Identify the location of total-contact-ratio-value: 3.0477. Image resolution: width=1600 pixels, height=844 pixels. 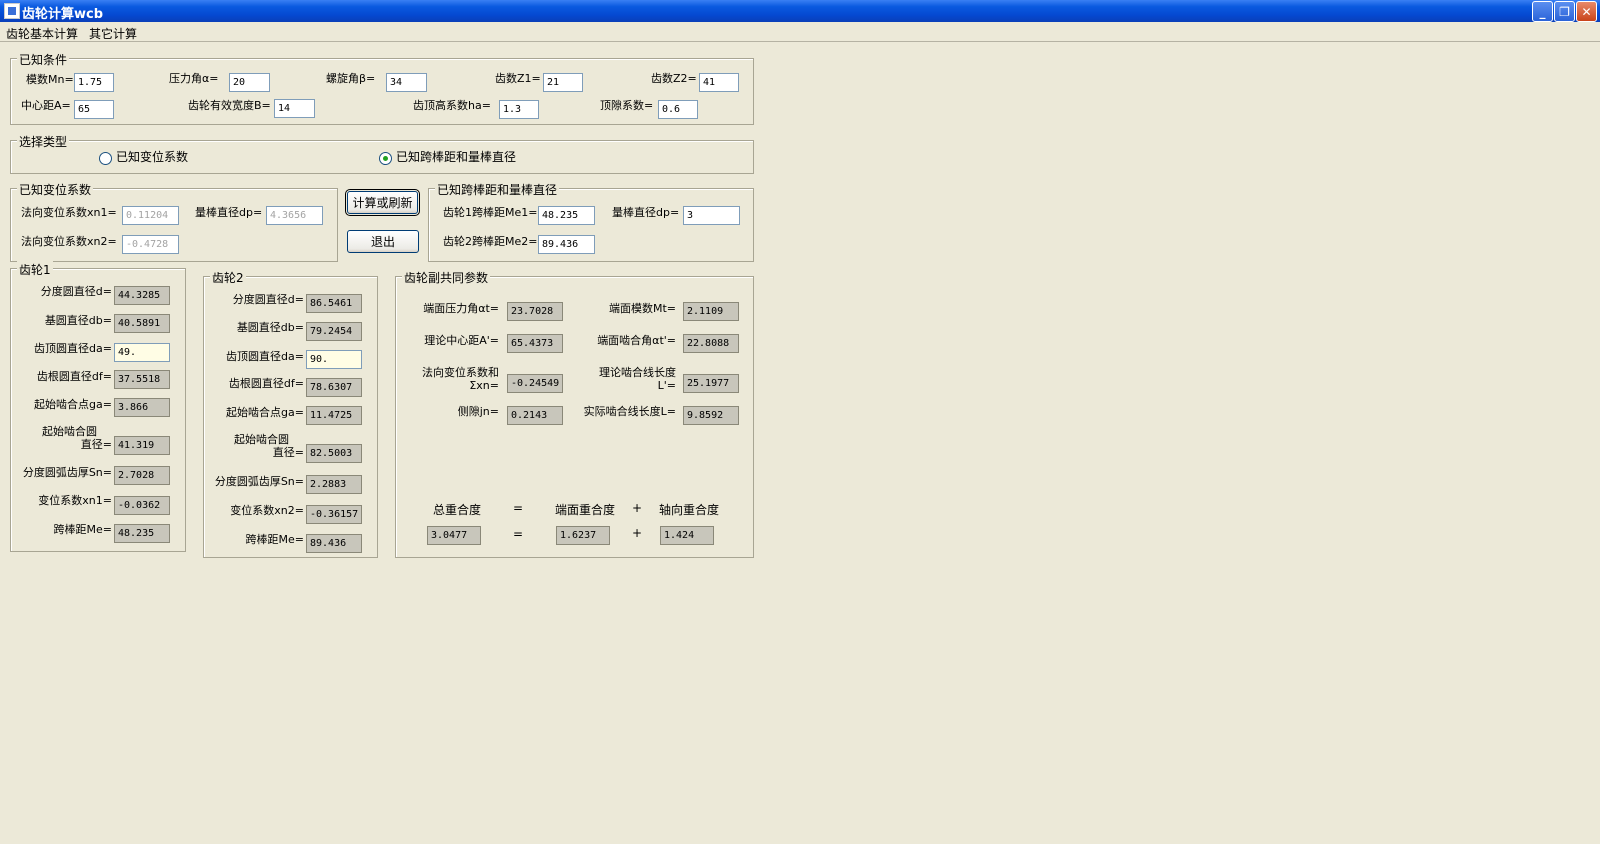
(454, 535).